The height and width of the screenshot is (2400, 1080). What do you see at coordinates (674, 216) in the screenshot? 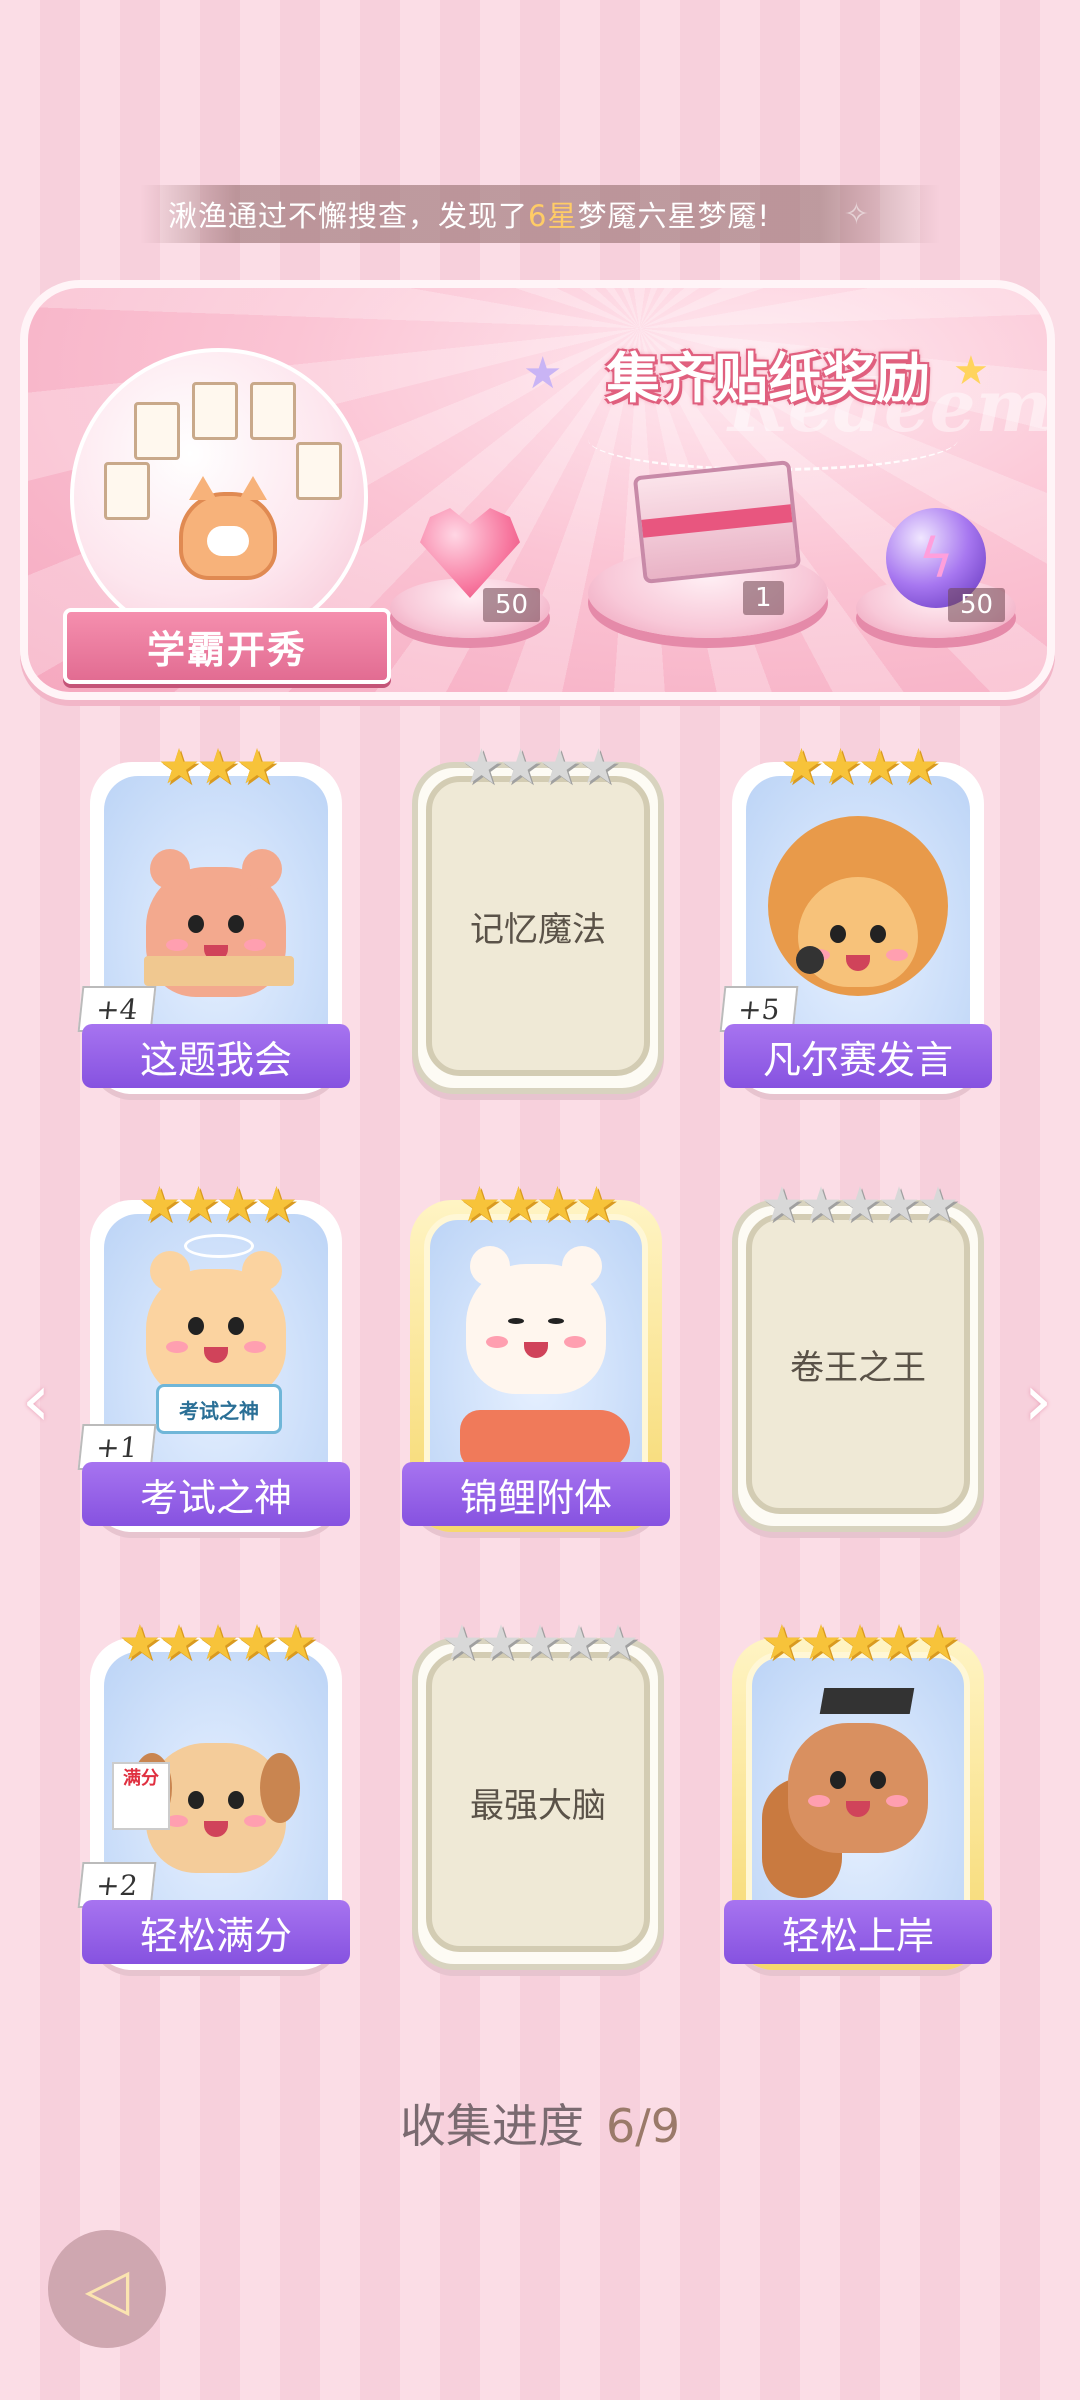
I see `notice-suffix: 梦魇六星梦魇!` at bounding box center [674, 216].